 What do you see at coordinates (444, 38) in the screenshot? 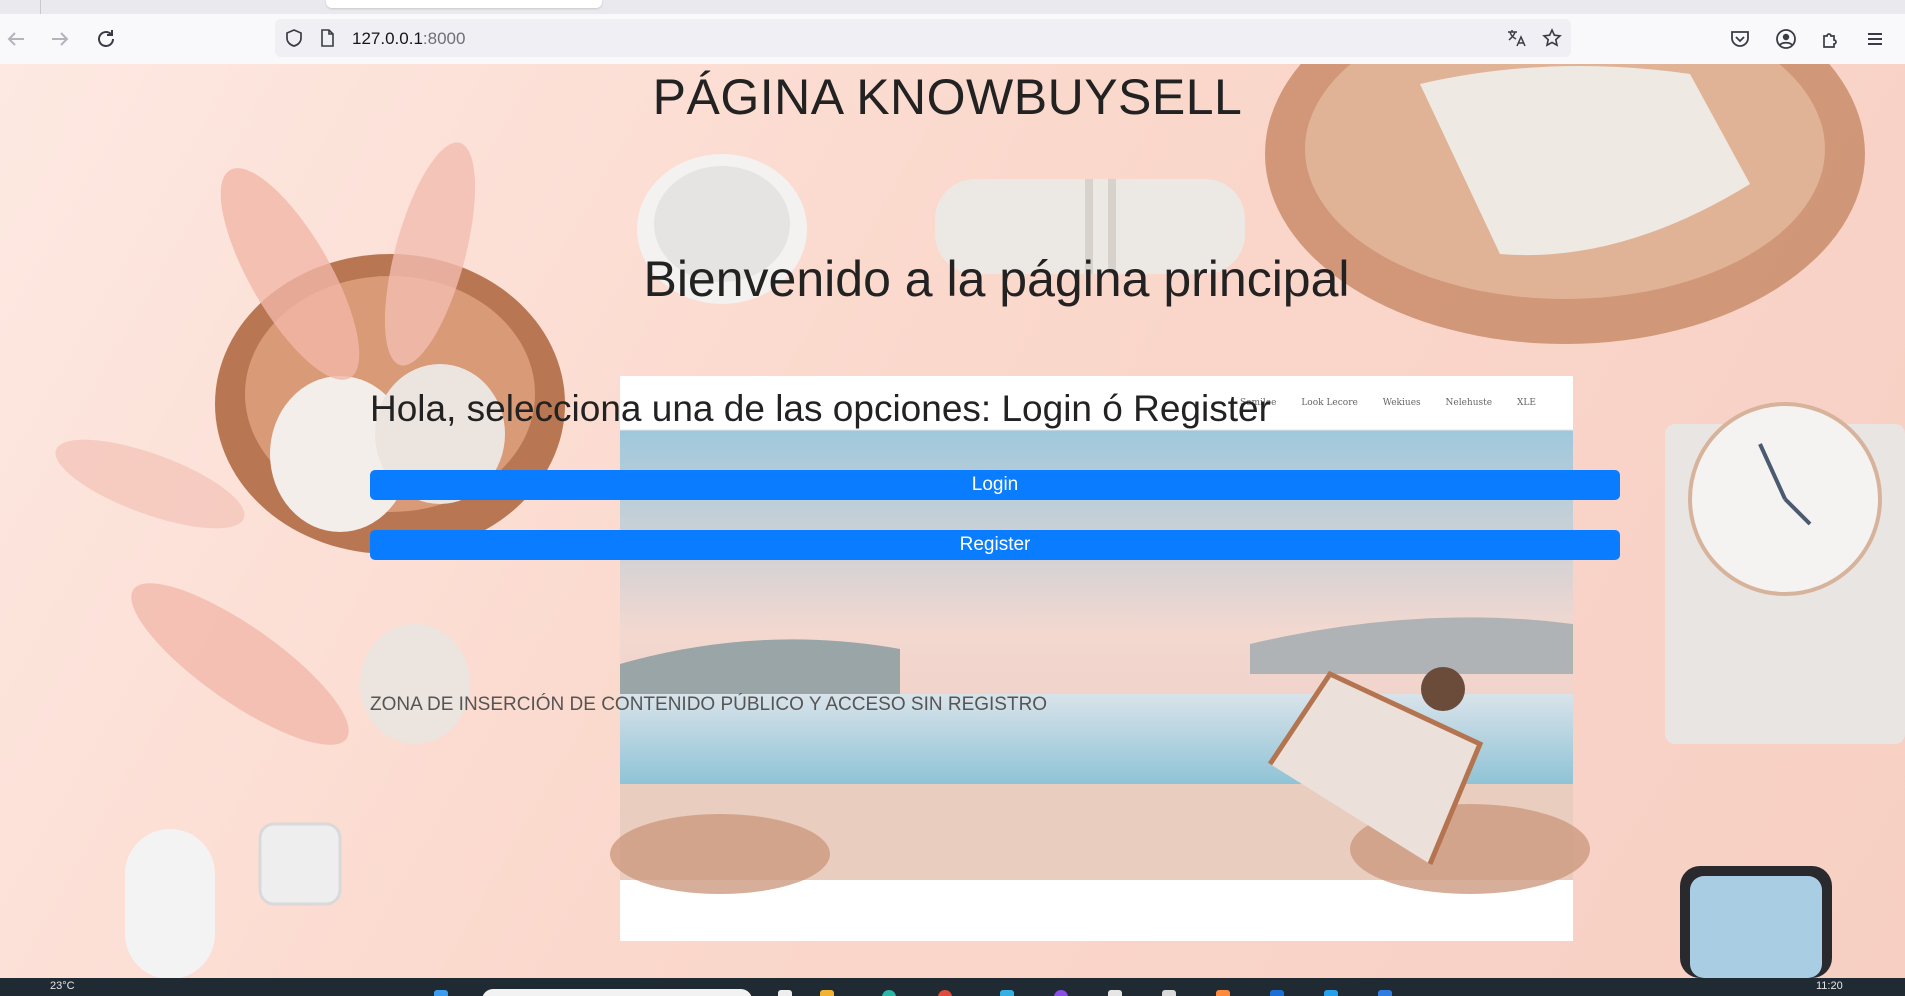
I see `url-port: :8000` at bounding box center [444, 38].